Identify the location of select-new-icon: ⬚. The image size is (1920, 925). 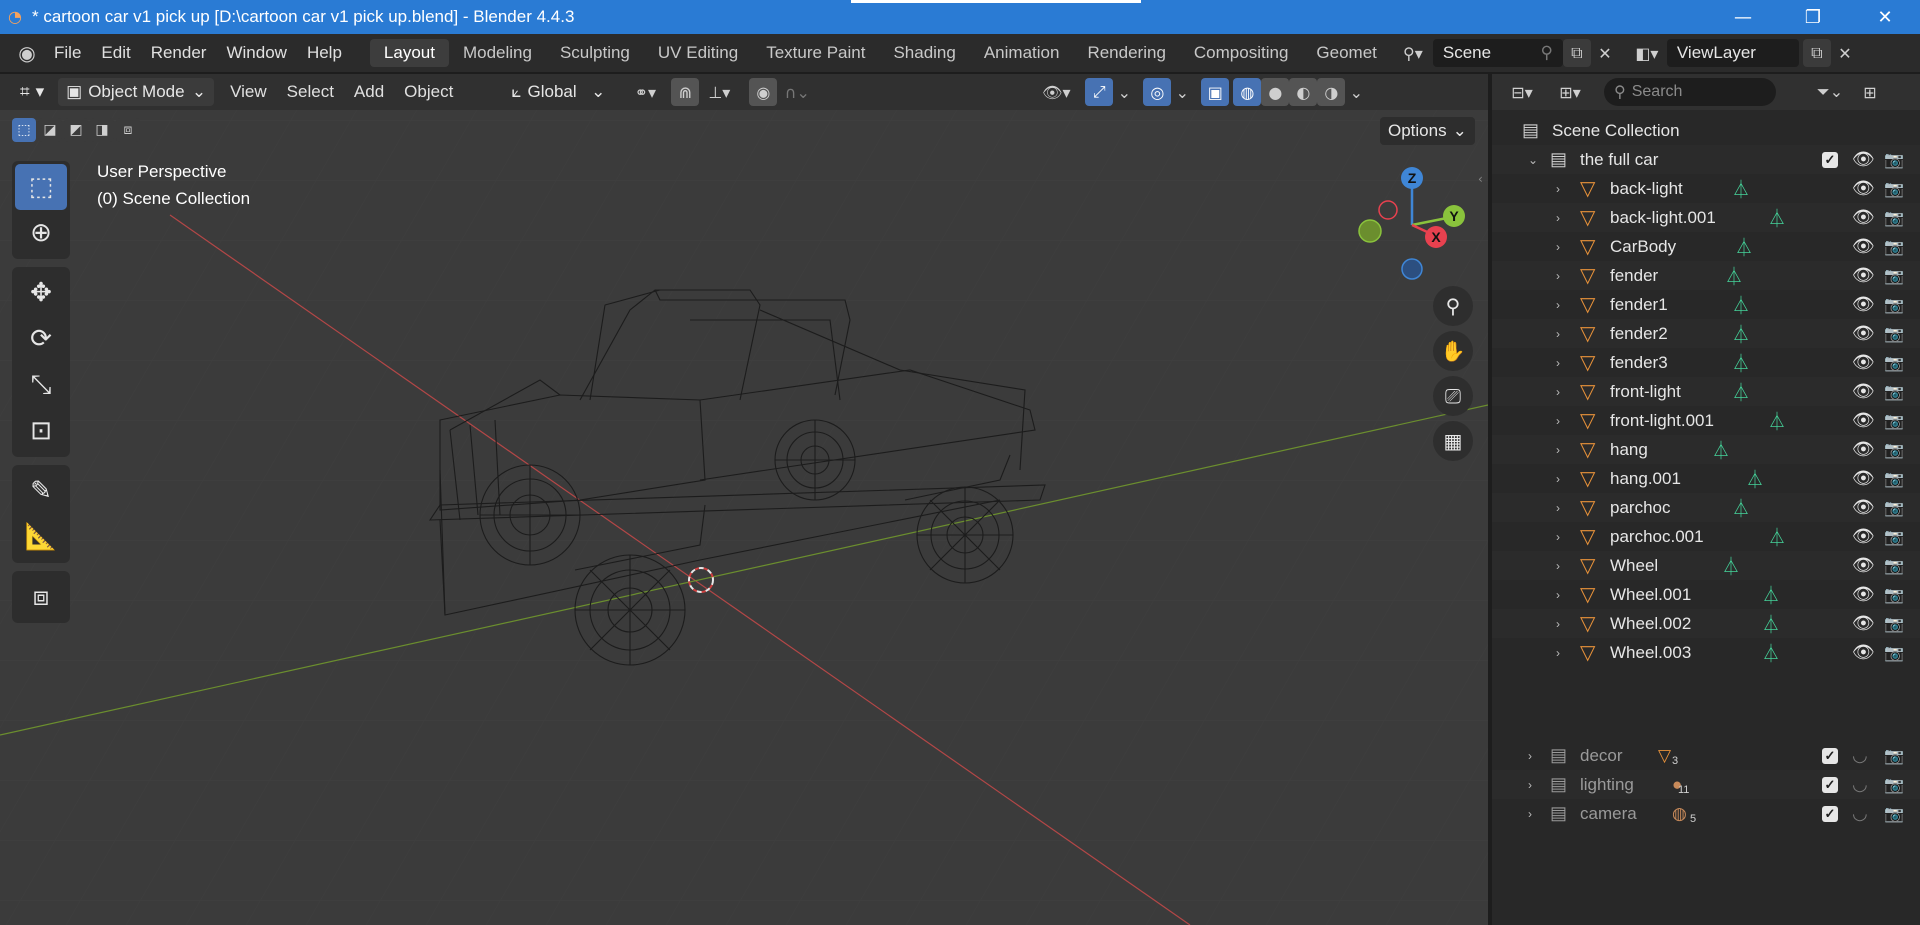
(24, 130).